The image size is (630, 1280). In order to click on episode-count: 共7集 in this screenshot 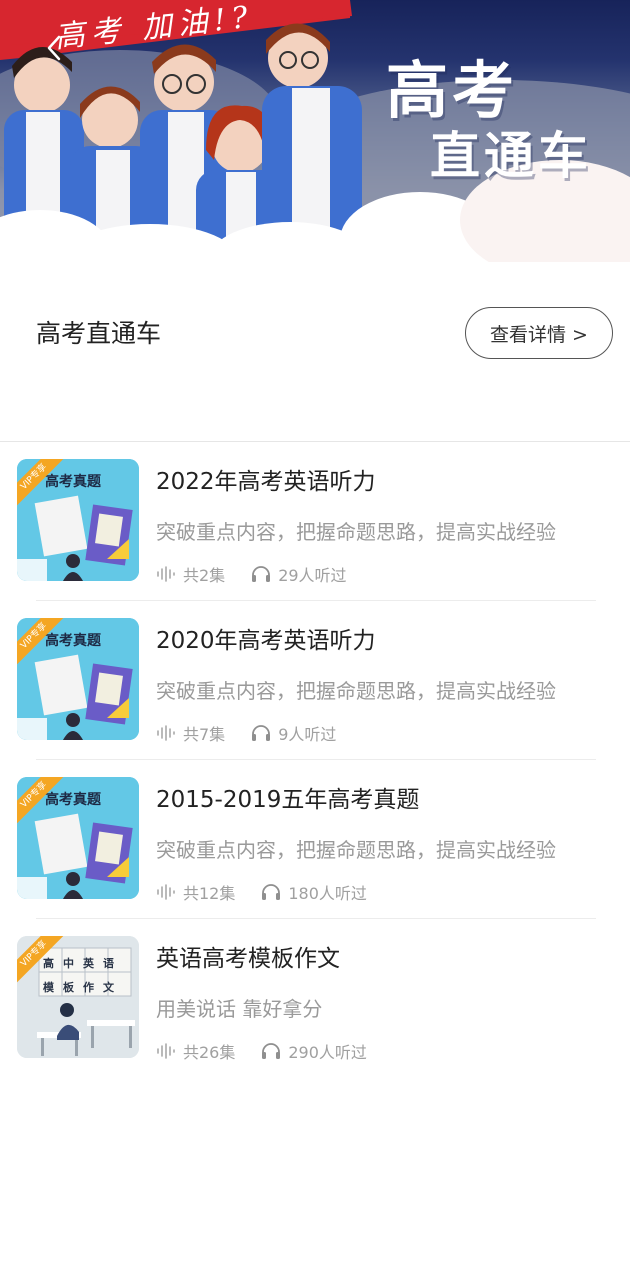, I will do `click(190, 733)`.